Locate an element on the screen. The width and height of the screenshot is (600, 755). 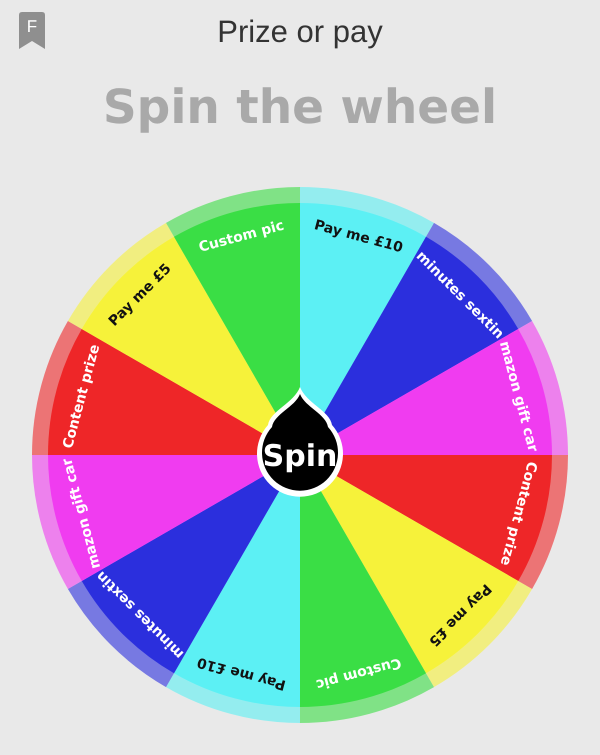
page-heading: Spin the wheel is located at coordinates (300, 107).